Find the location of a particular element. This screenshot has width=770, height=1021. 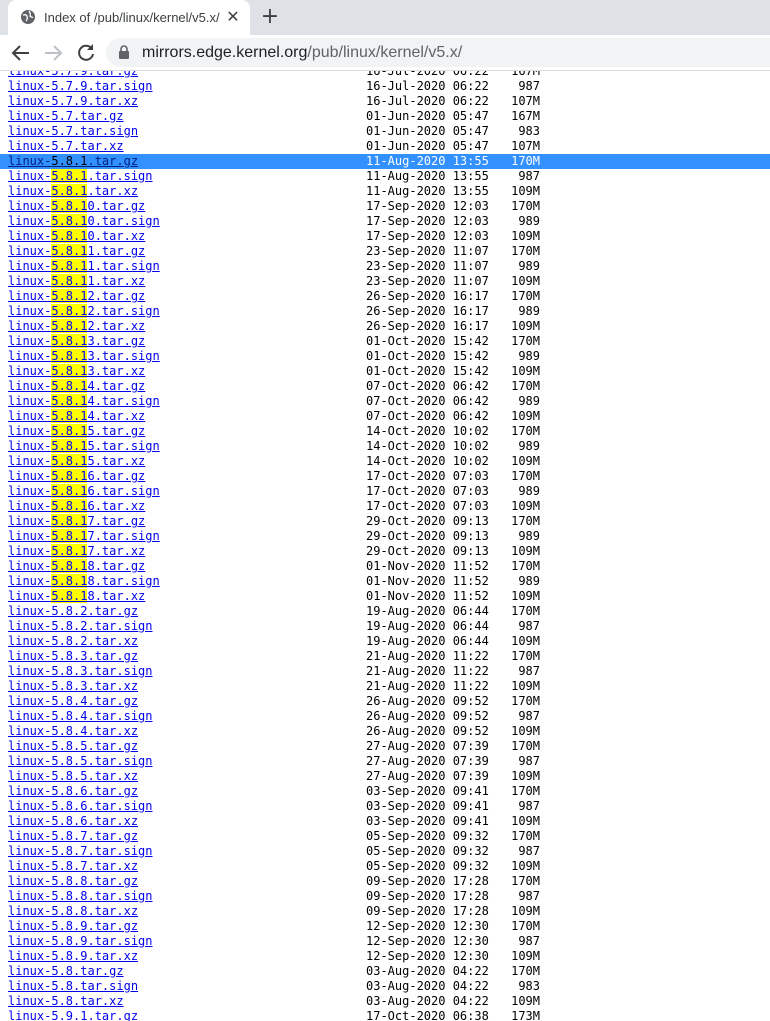

tab-title: Index of /pub/linux/kernel/v5.x/ is located at coordinates (132, 17).